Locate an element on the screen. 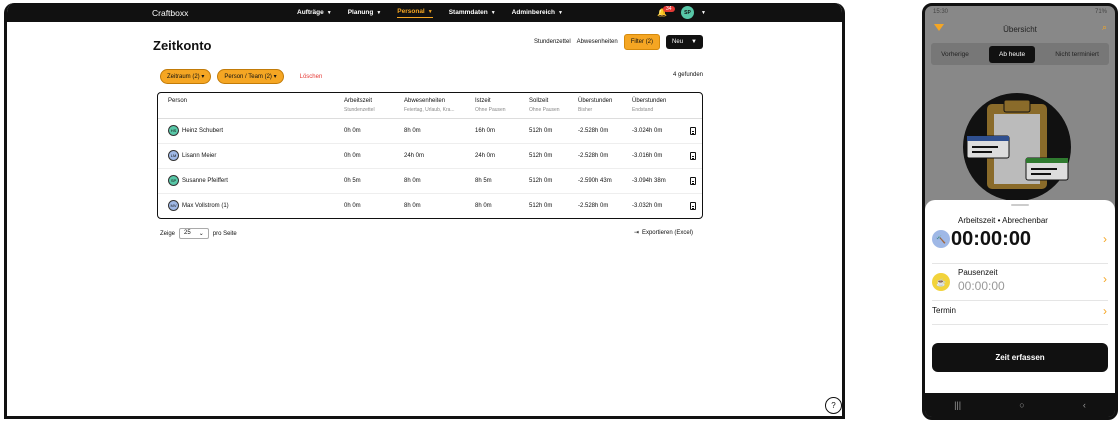 Image resolution: width=1120 pixels, height=426 pixels. col-person: Person is located at coordinates (177, 101).